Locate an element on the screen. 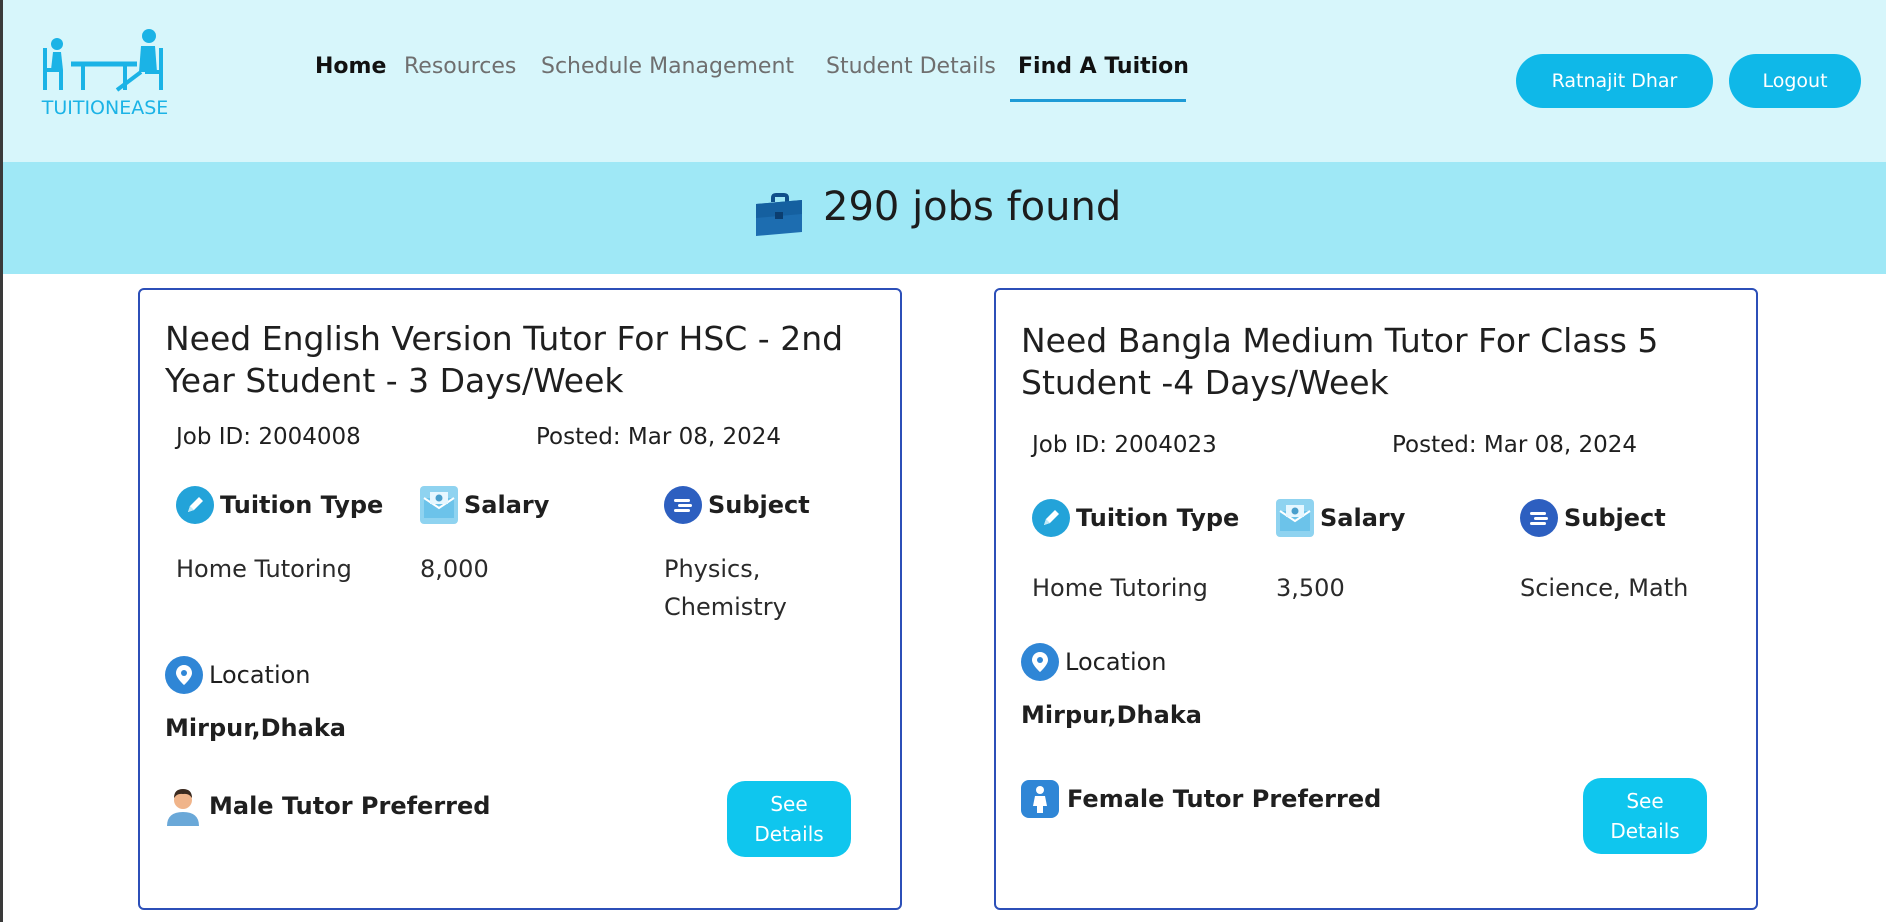 This screenshot has width=1886, height=922. active-tab-indicator is located at coordinates (1098, 100).